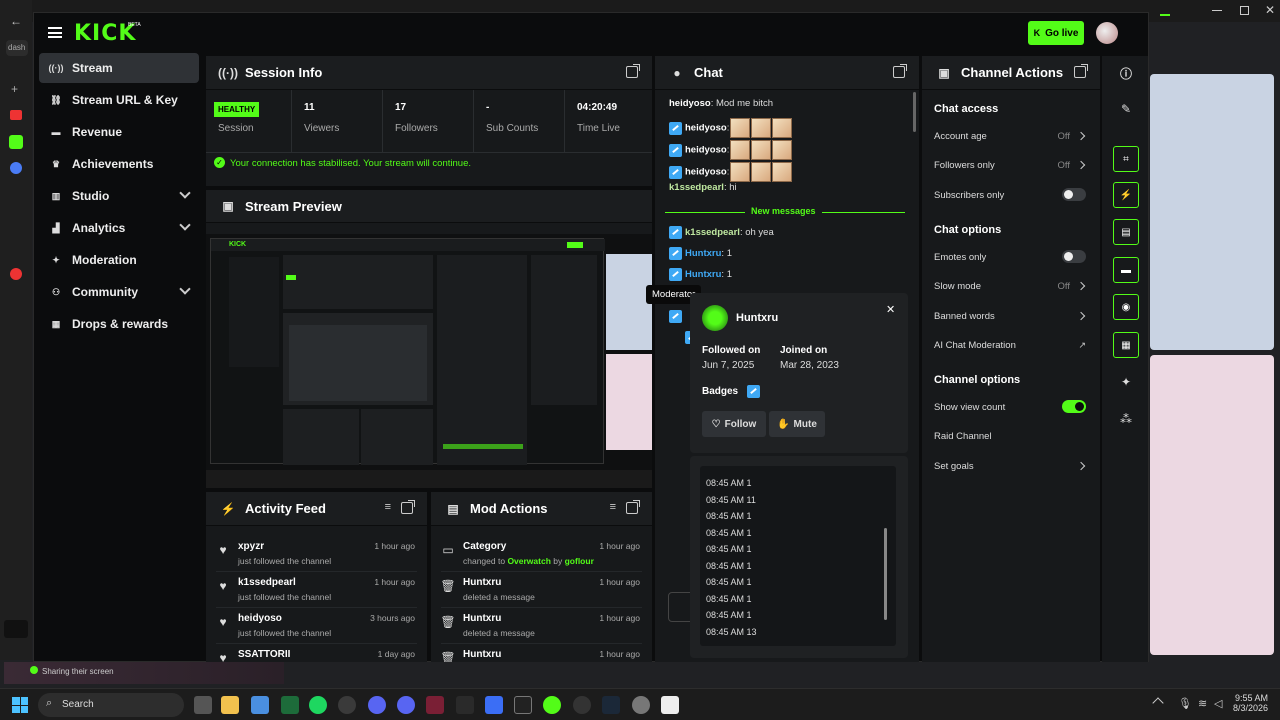 The image size is (1280, 720). What do you see at coordinates (119, 228) in the screenshot?
I see `sidebar-item-analytics: ▟ Analytics` at bounding box center [119, 228].